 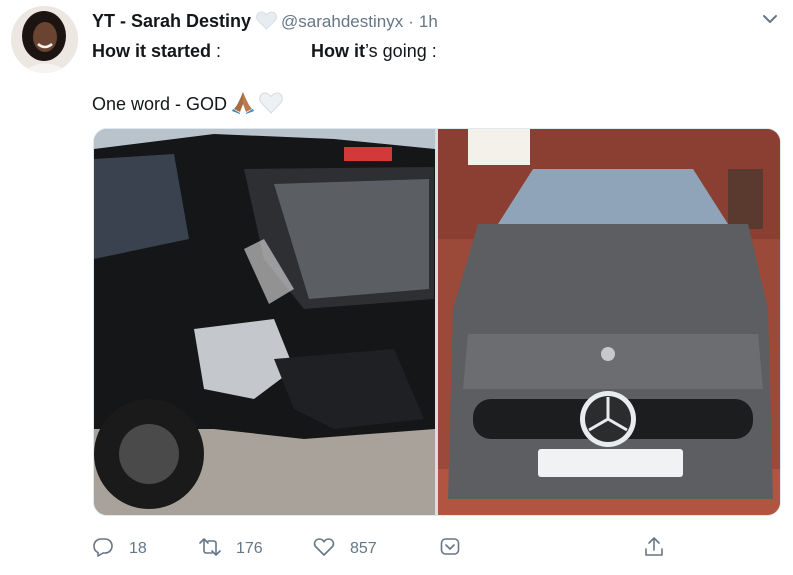 I want to click on praying-hands-icon, so click(x=243, y=105).